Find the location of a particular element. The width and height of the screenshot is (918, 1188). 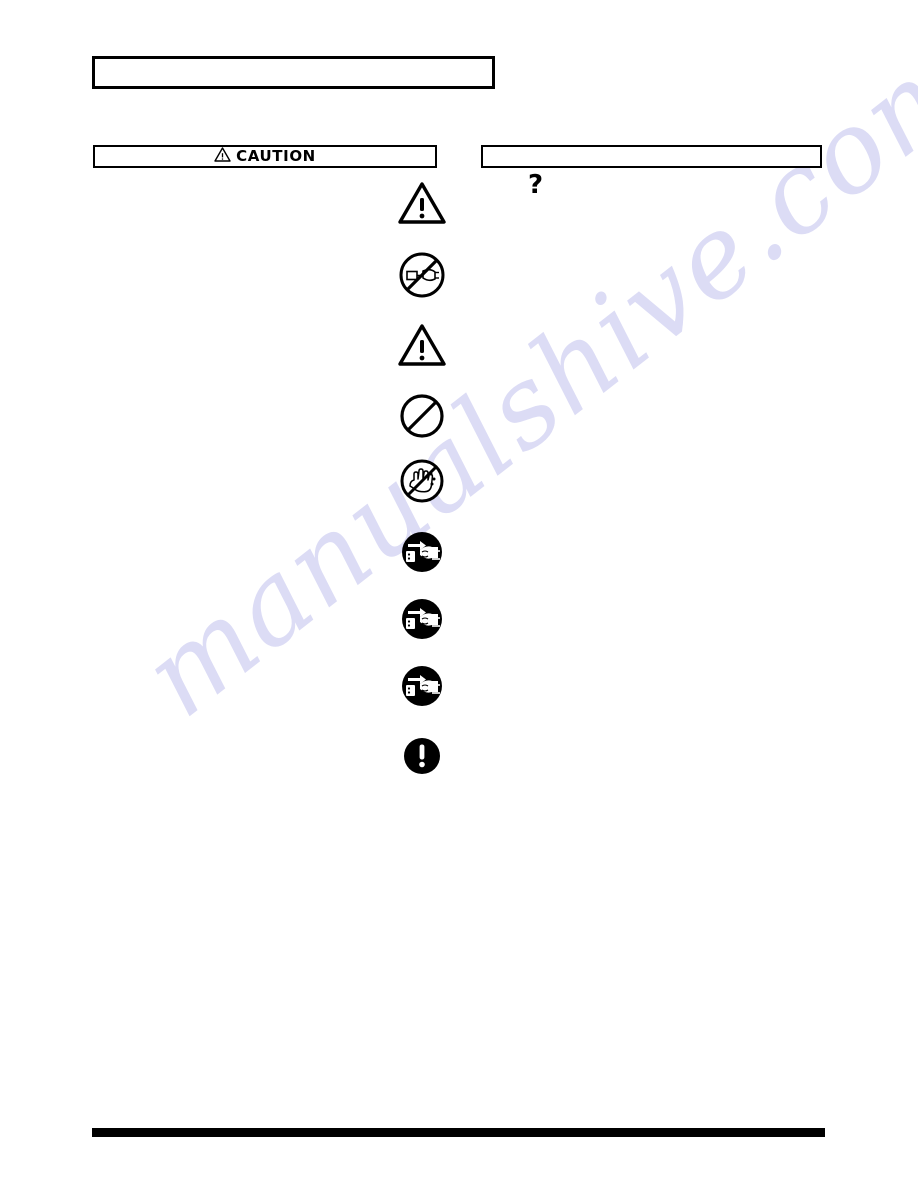

caution-header-box: CAUTION is located at coordinates (265, 156).